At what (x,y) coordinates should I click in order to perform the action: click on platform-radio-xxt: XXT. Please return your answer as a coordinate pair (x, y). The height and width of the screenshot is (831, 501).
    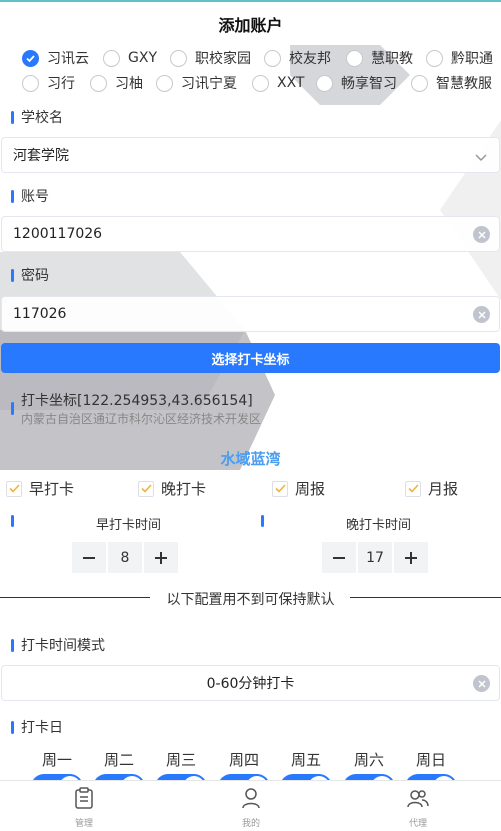
    Looking at the image, I should click on (284, 83).